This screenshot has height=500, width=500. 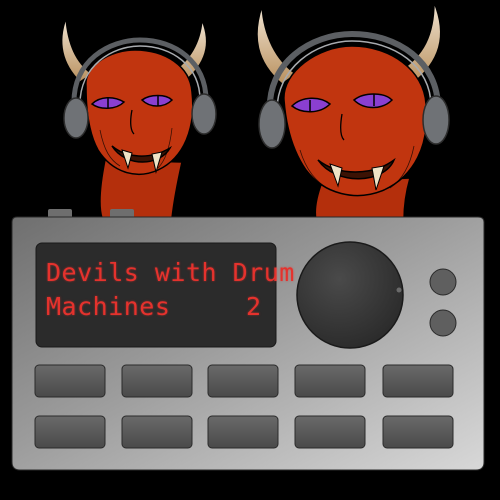 What do you see at coordinates (272, 124) in the screenshot?
I see `right-devil-headphone-left-cup` at bounding box center [272, 124].